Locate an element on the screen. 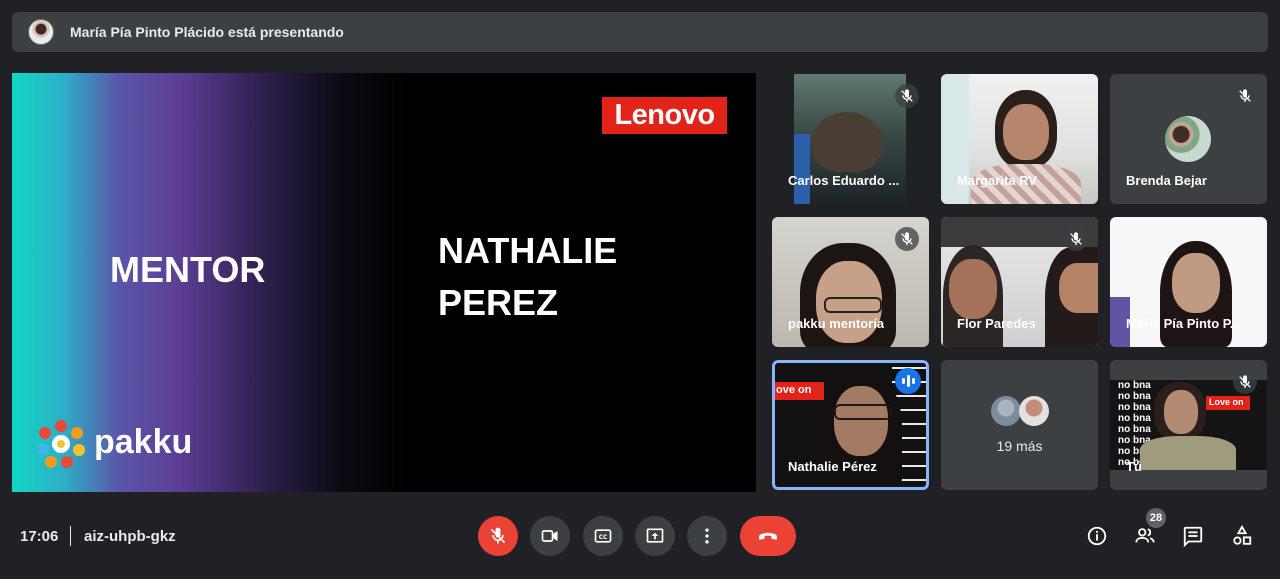  more-participants-count: 19 más is located at coordinates (1019, 446).